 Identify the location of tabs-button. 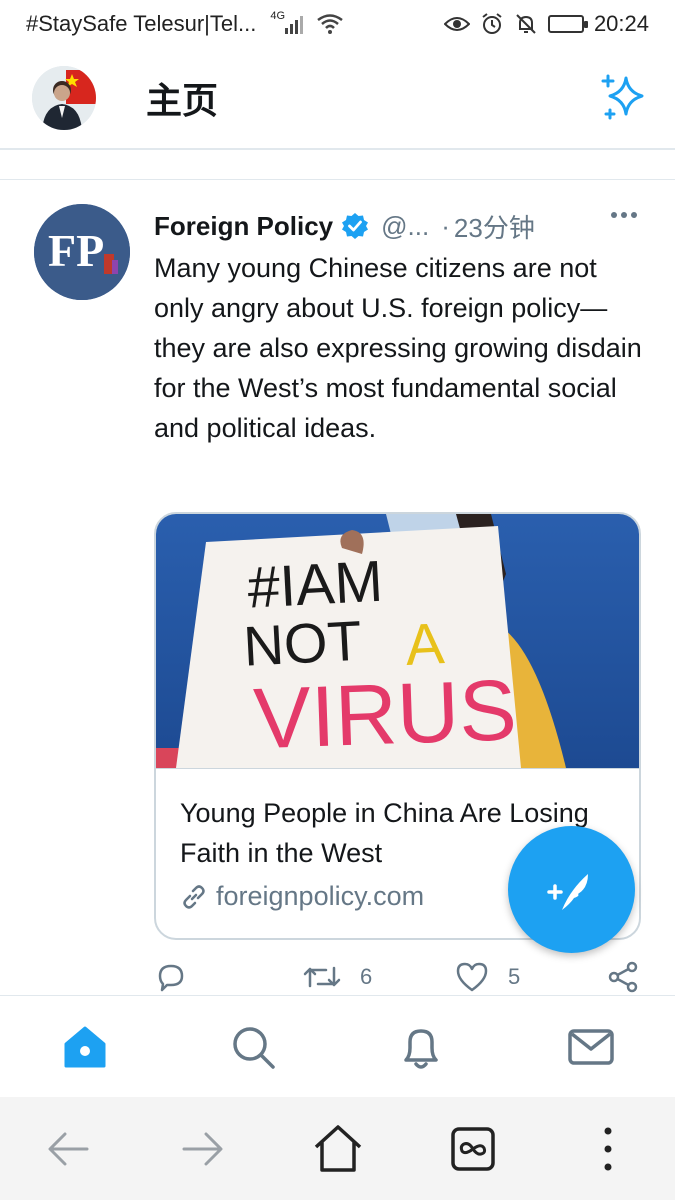
(473, 1149).